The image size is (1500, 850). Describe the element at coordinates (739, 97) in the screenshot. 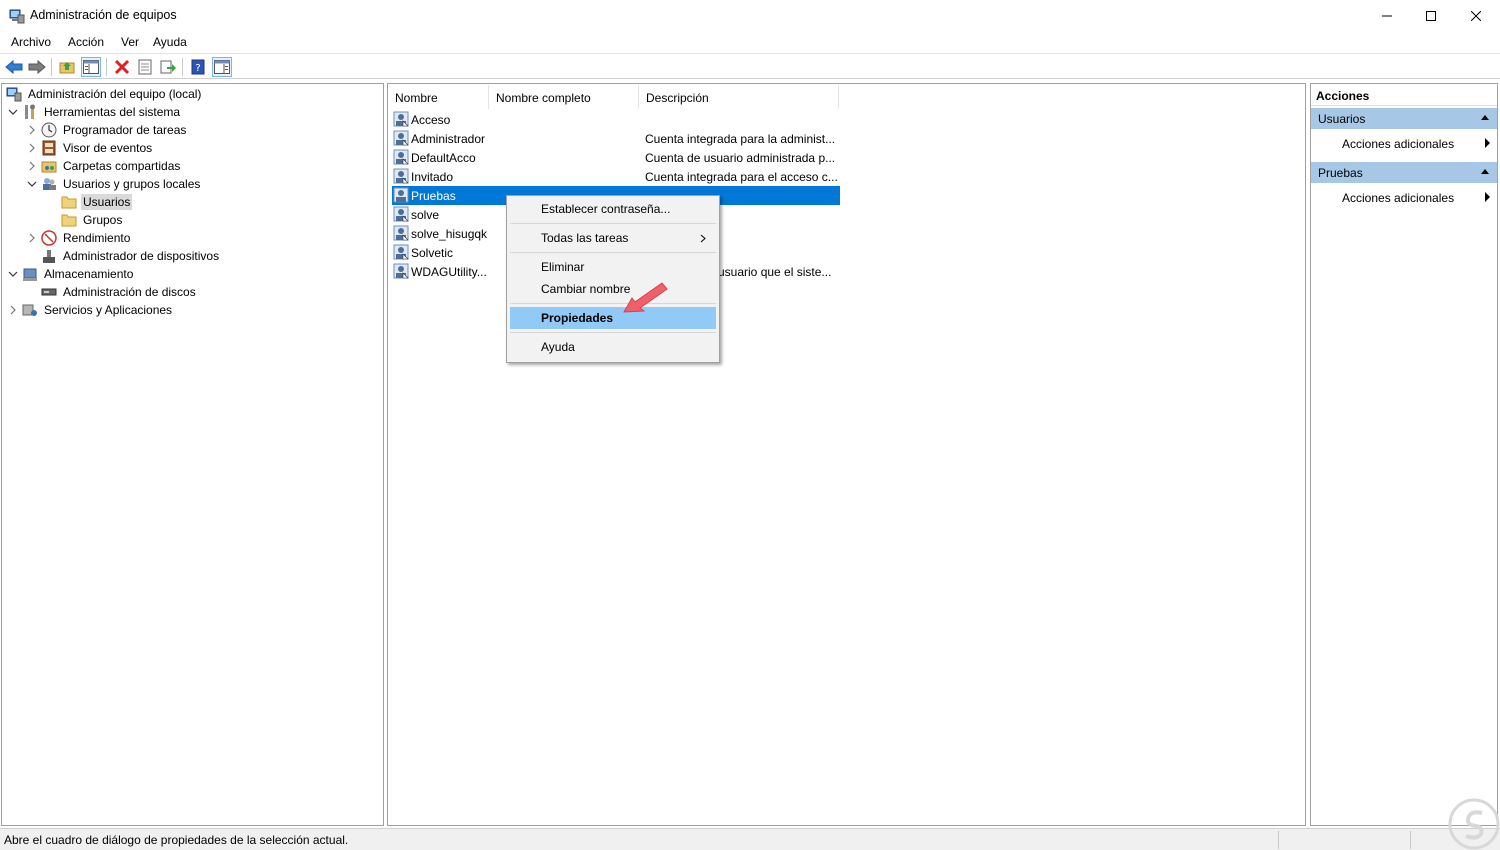

I see `column-header-description: Descripción` at that location.